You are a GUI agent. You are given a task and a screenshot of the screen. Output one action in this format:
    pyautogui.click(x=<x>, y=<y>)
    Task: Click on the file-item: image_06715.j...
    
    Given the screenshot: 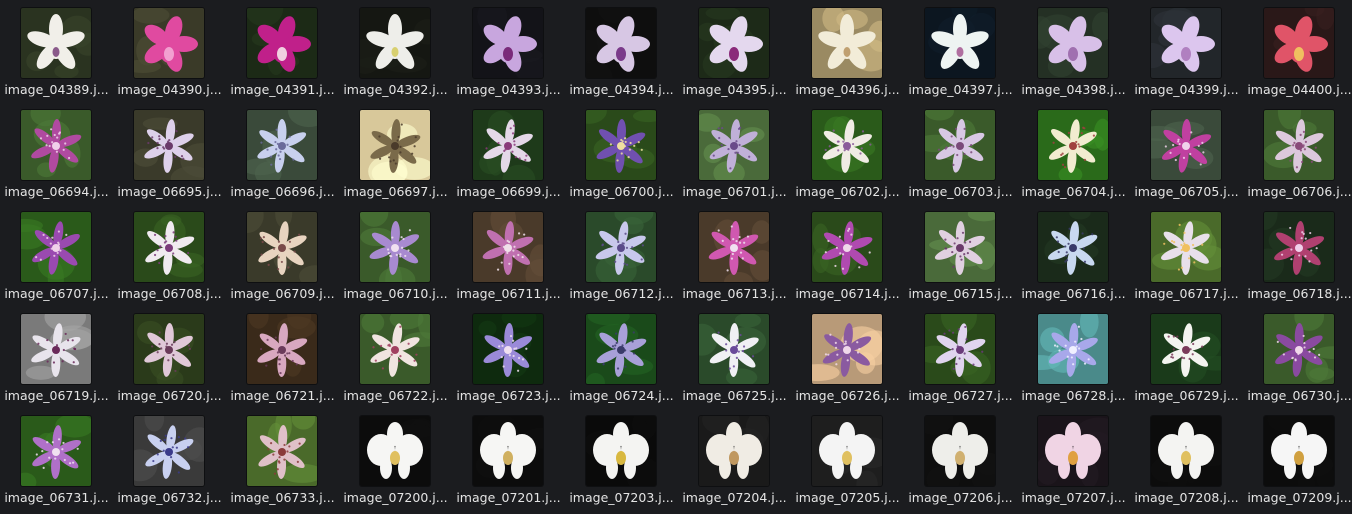 What is the action you would take?
    pyautogui.click(x=960, y=254)
    